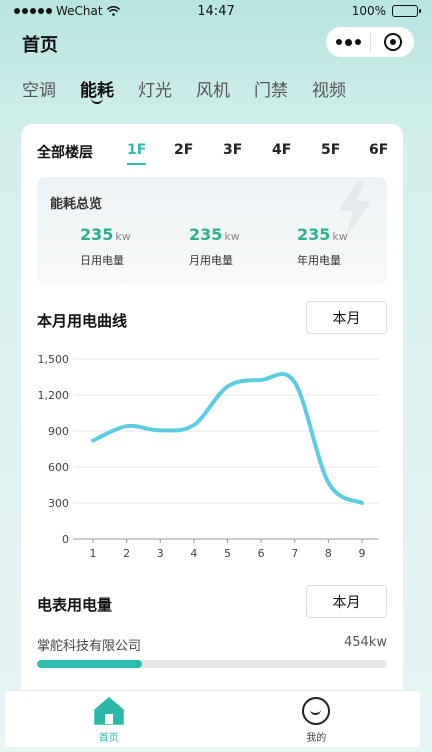  Describe the element at coordinates (137, 153) in the screenshot. I see `floor-tab-1f: 1F` at that location.